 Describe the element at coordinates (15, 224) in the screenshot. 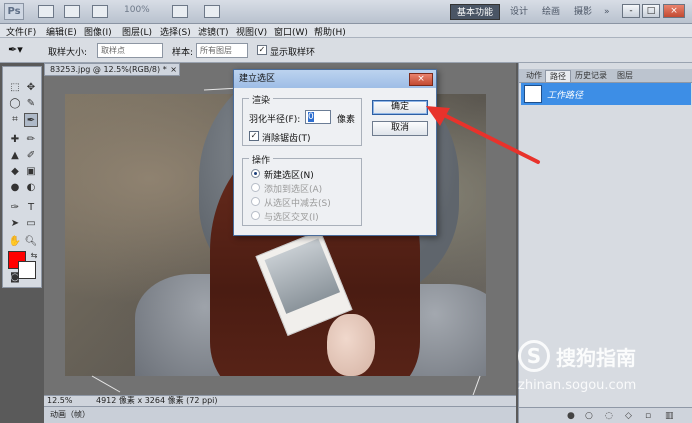

I see `path-selection-tool-icon: ➤` at that location.